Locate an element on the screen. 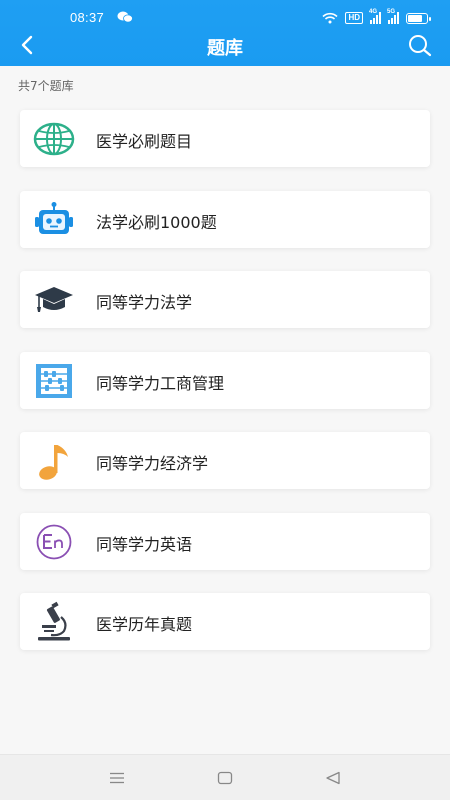  list-item-medical-must-do: 医学必刷题目 is located at coordinates (225, 138).